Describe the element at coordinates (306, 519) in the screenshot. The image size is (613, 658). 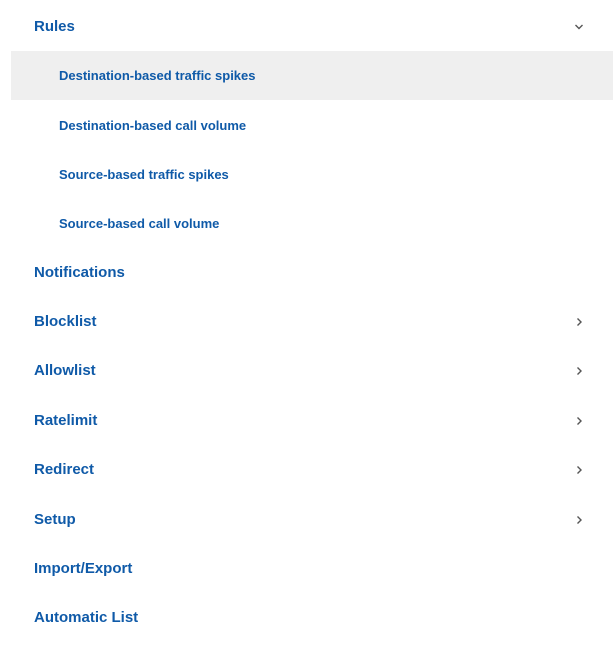
I see `nav-item-setup: Setup` at that location.